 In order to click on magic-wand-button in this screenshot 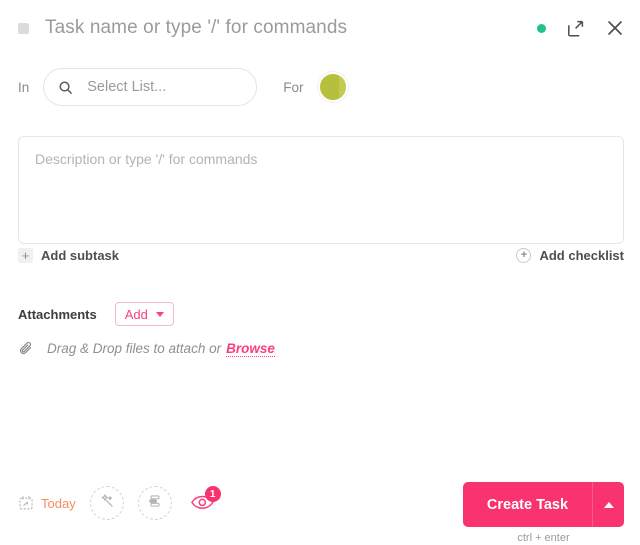, I will do `click(106, 503)`.